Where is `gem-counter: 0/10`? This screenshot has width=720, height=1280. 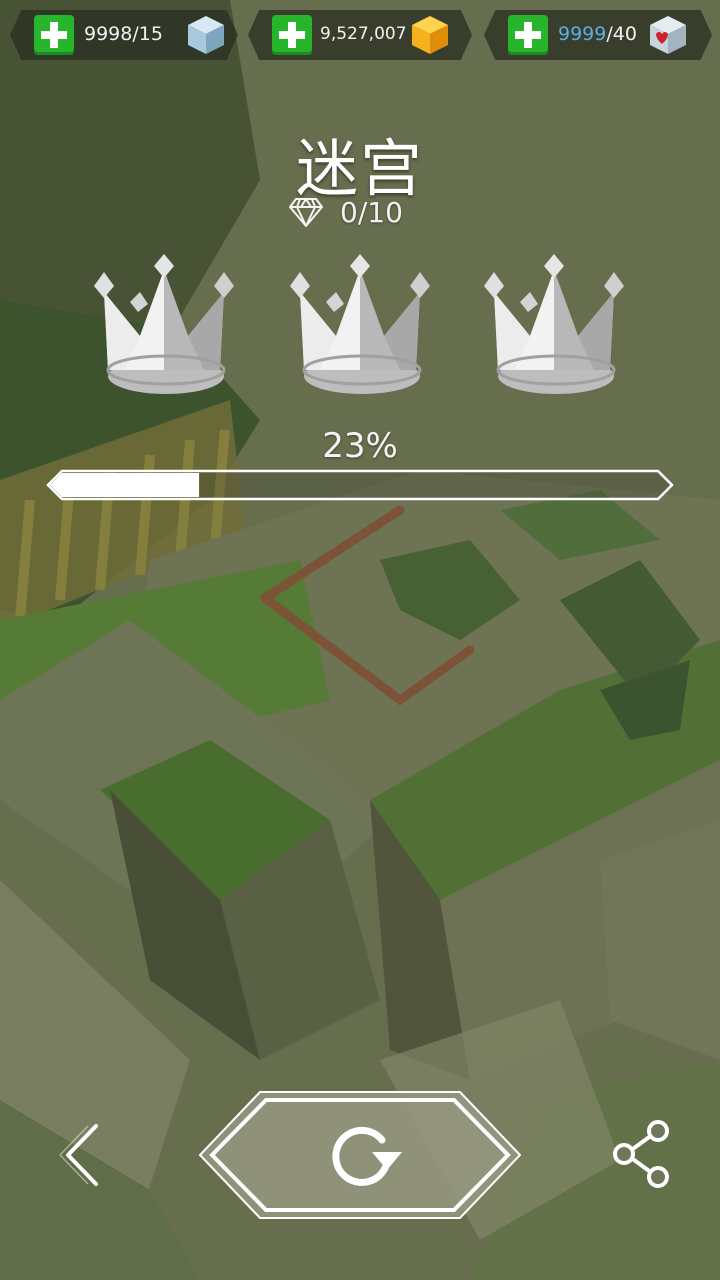
gem-counter: 0/10 is located at coordinates (360, 213).